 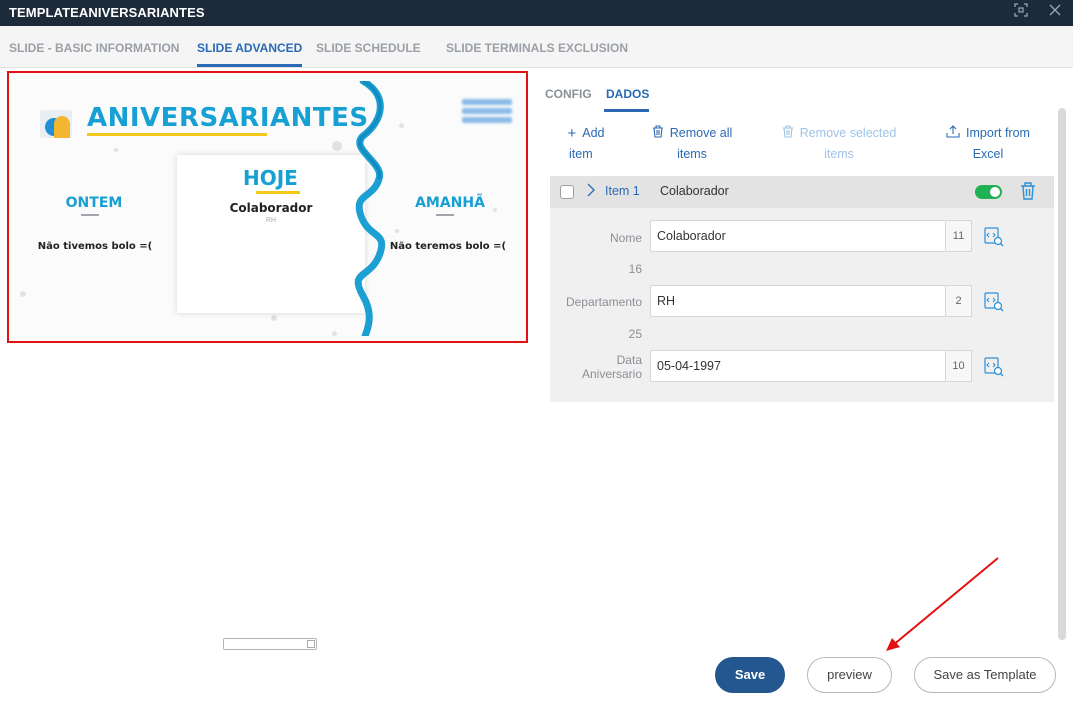 What do you see at coordinates (107, 12) in the screenshot?
I see `window-title: TEMPLATEANIVERSARIANTES` at bounding box center [107, 12].